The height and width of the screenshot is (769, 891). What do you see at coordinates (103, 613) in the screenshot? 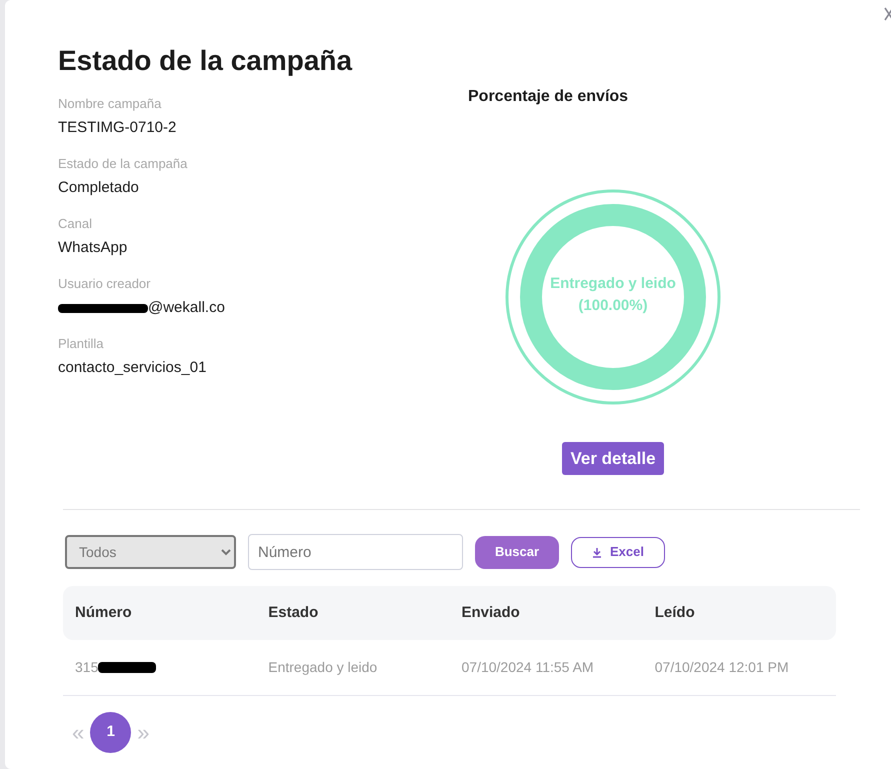
I see `column-header: Número` at bounding box center [103, 613].